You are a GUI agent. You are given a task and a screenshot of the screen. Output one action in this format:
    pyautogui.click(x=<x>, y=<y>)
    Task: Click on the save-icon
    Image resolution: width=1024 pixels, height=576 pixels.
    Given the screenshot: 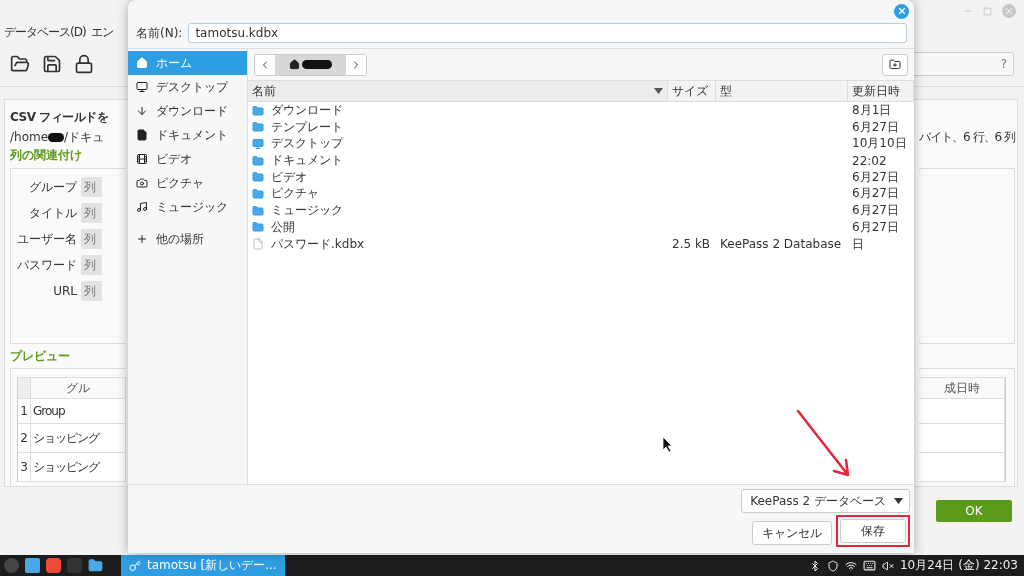 What is the action you would take?
    pyautogui.click(x=52, y=64)
    